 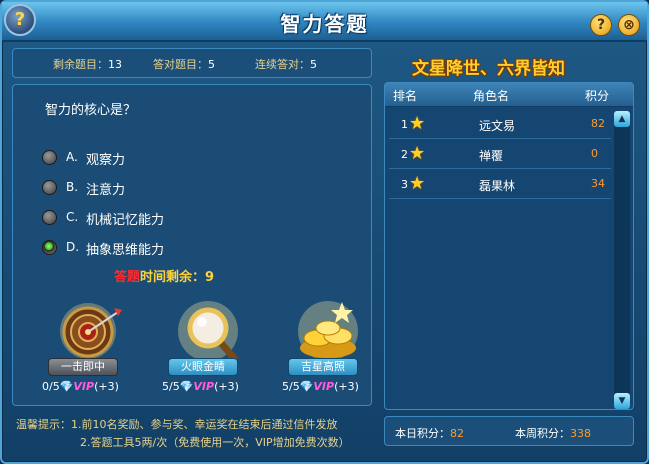 What do you see at coordinates (91, 110) in the screenshot?
I see `question-text: 智力的核心是？` at bounding box center [91, 110].